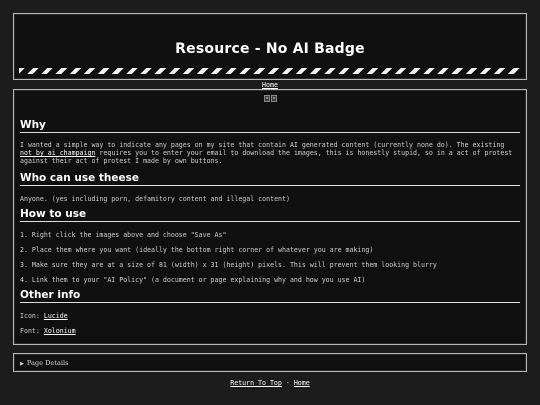 Image resolution: width=540 pixels, height=405 pixels. Describe the element at coordinates (270, 362) in the screenshot. I see `page-details-panel: ▶ Page Details` at that location.